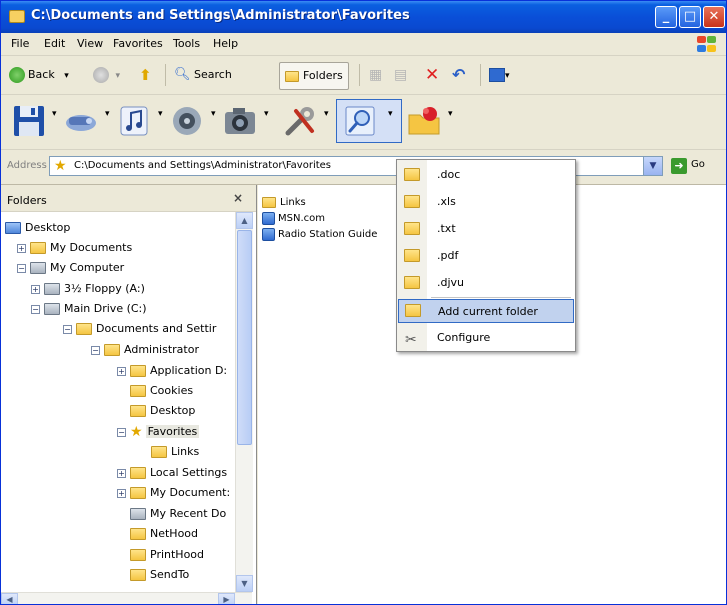  What do you see at coordinates (652, 166) in the screenshot?
I see `address-dropdown-button: ▼` at bounding box center [652, 166].